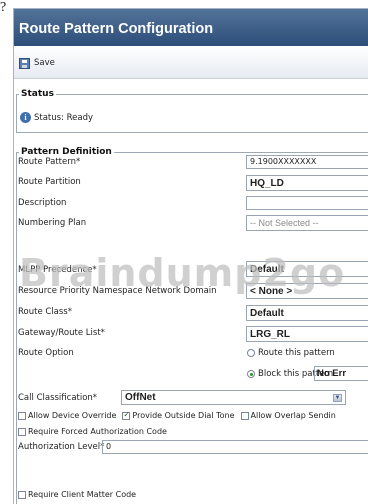 The height and width of the screenshot is (504, 368). I want to click on route-option-label: Route Option, so click(46, 353).